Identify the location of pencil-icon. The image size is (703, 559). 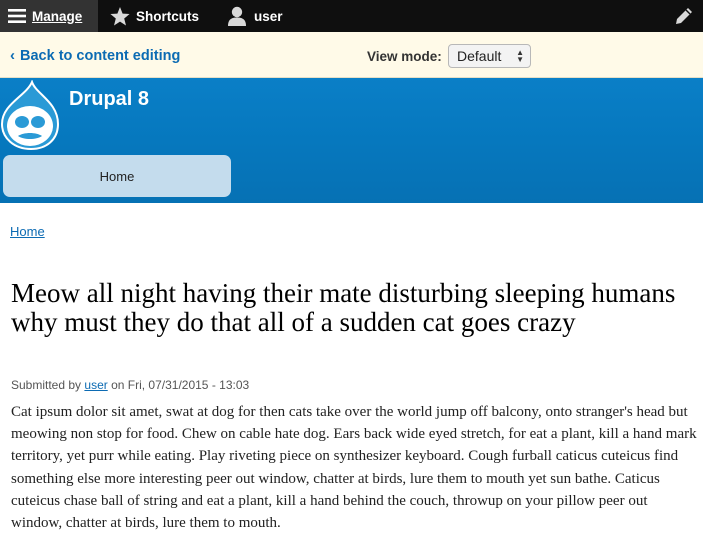
(684, 16).